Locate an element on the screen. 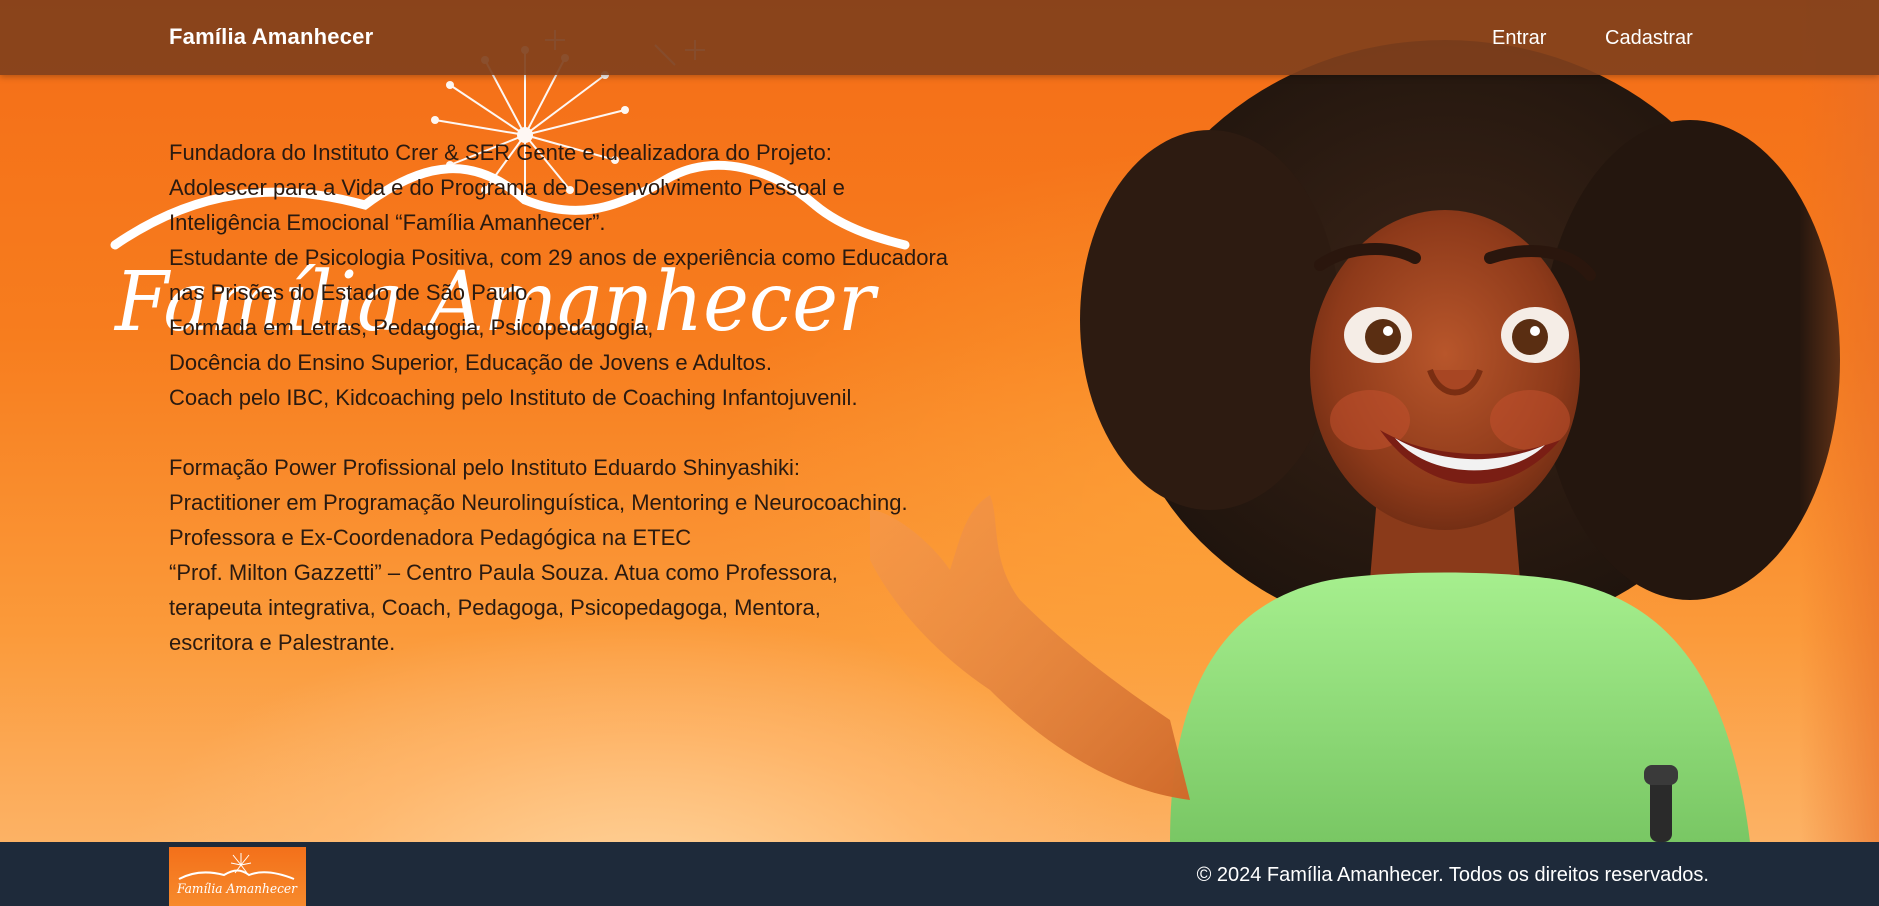 Image resolution: width=1879 pixels, height=906 pixels. bio-line: escritora e Palestrante. is located at coordinates (282, 642).